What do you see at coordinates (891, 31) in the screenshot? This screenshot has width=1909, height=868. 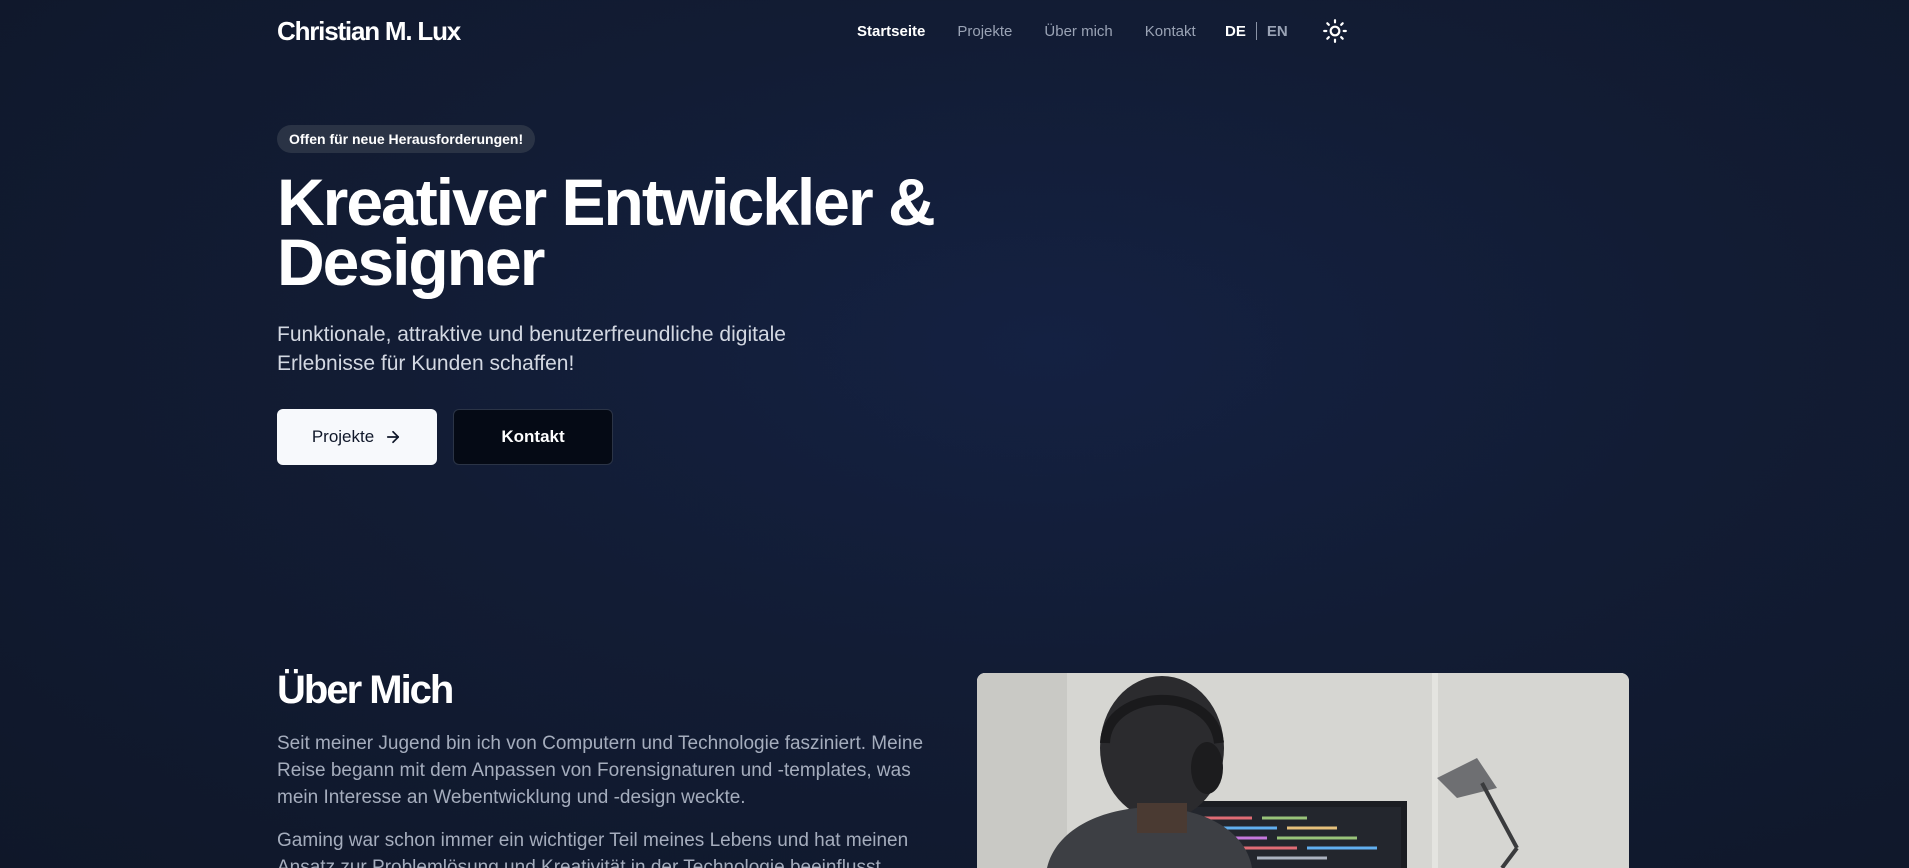 I see `nav-link-startseite: Startseite` at bounding box center [891, 31].